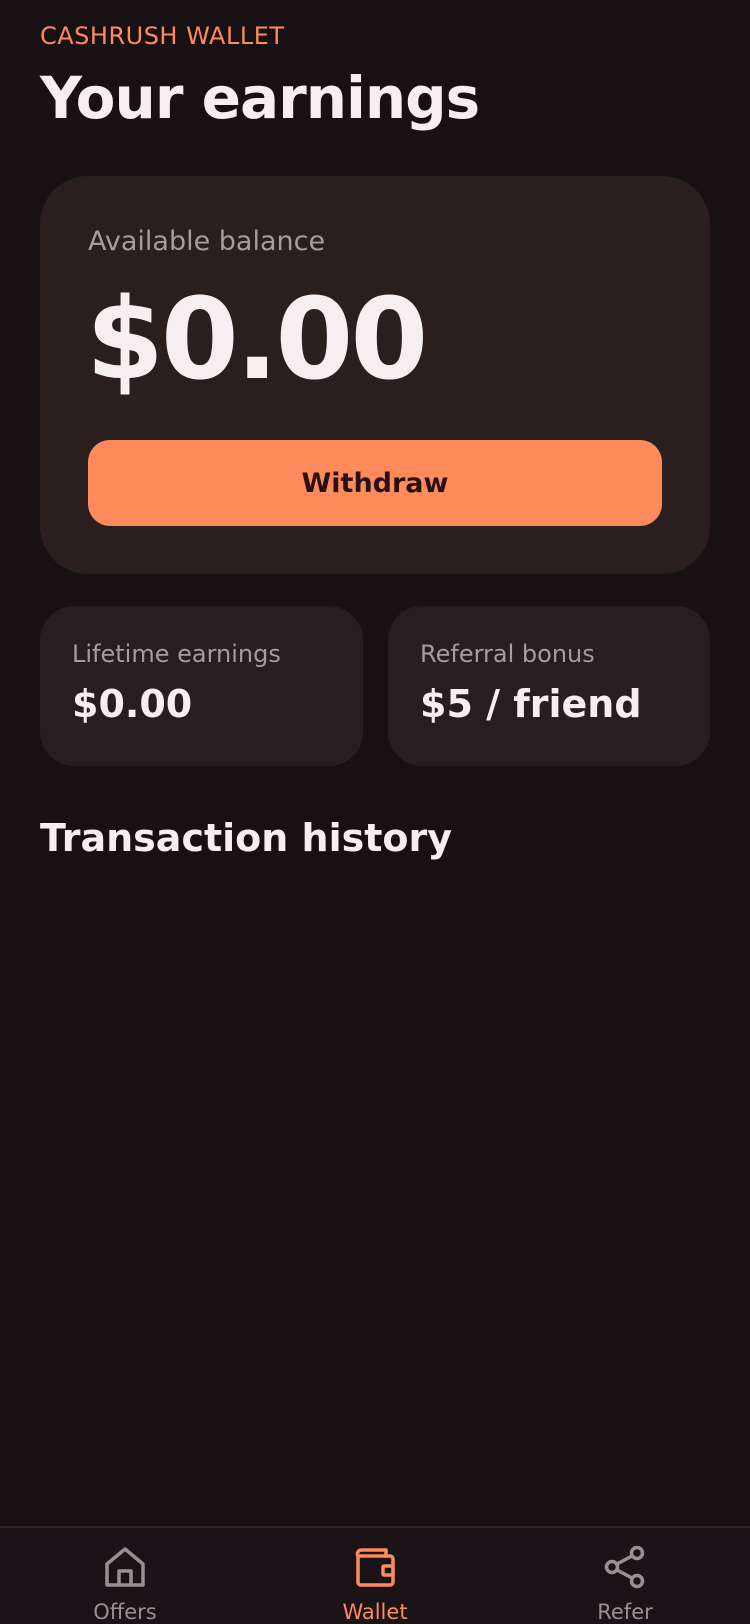 This screenshot has width=750, height=1624. Describe the element at coordinates (507, 654) in the screenshot. I see `referral-bonus-label: Referral bonus` at that location.